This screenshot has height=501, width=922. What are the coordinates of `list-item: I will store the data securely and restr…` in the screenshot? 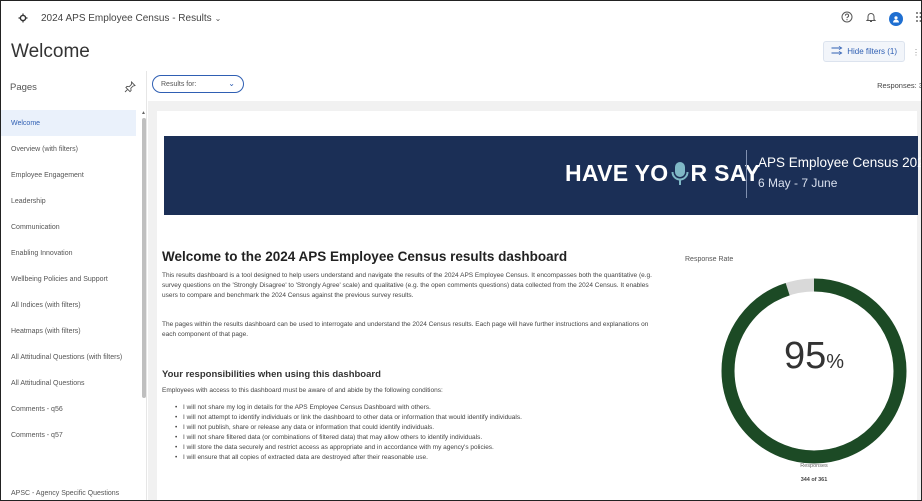 It's located at (348, 448).